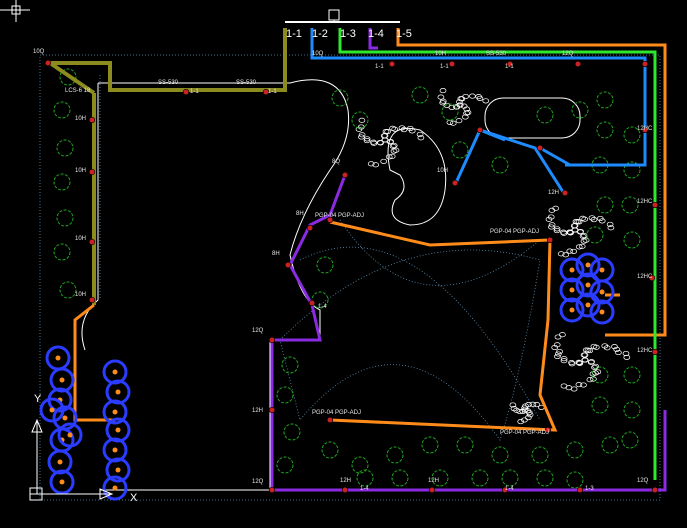  What do you see at coordinates (484, 161) in the screenshot?
I see `patio-shapes` at bounding box center [484, 161].